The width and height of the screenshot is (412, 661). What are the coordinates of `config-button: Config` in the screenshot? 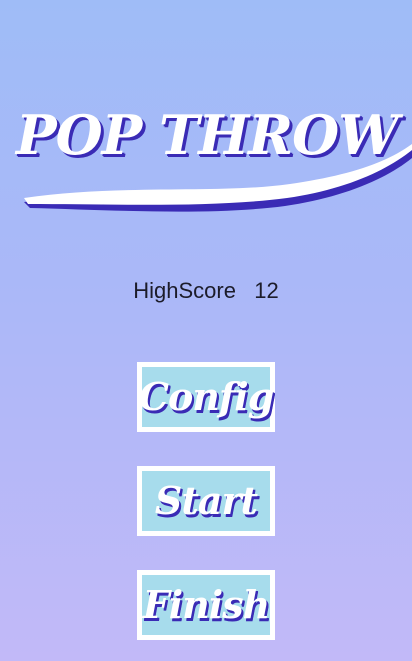 It's located at (206, 397).